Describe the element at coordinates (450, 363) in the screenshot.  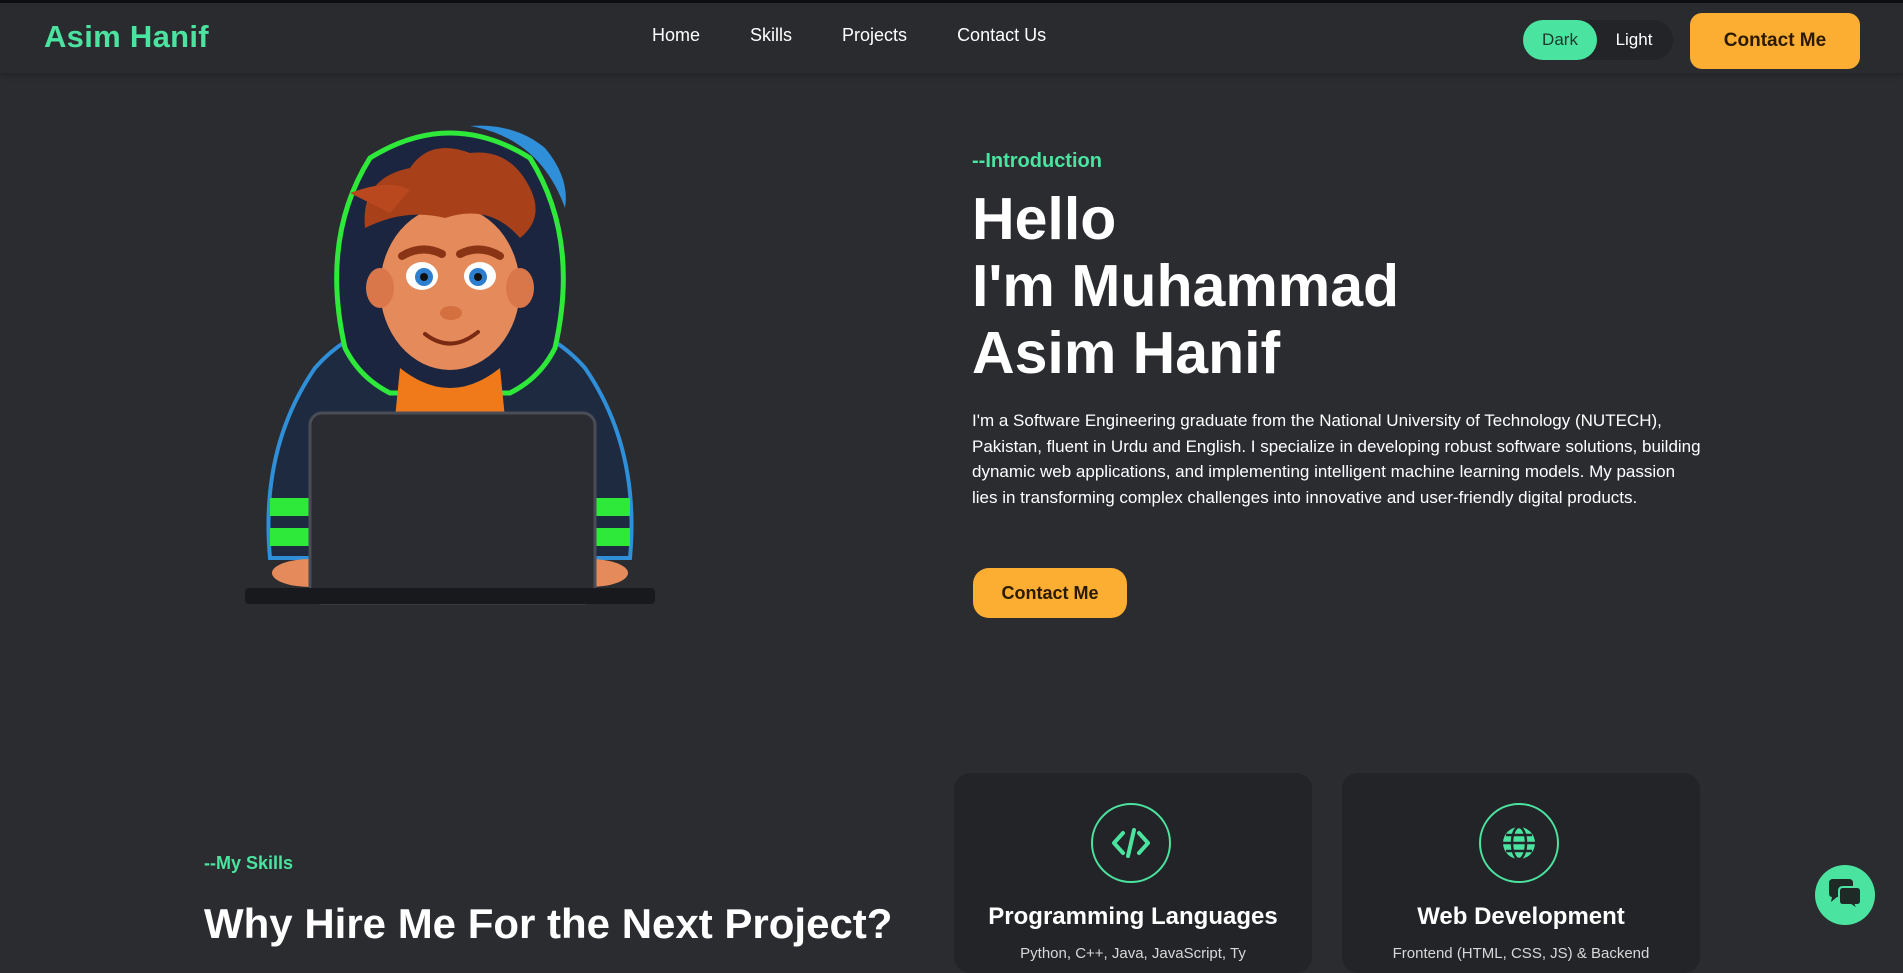
I see `avatar-with-laptop-illustration` at that location.